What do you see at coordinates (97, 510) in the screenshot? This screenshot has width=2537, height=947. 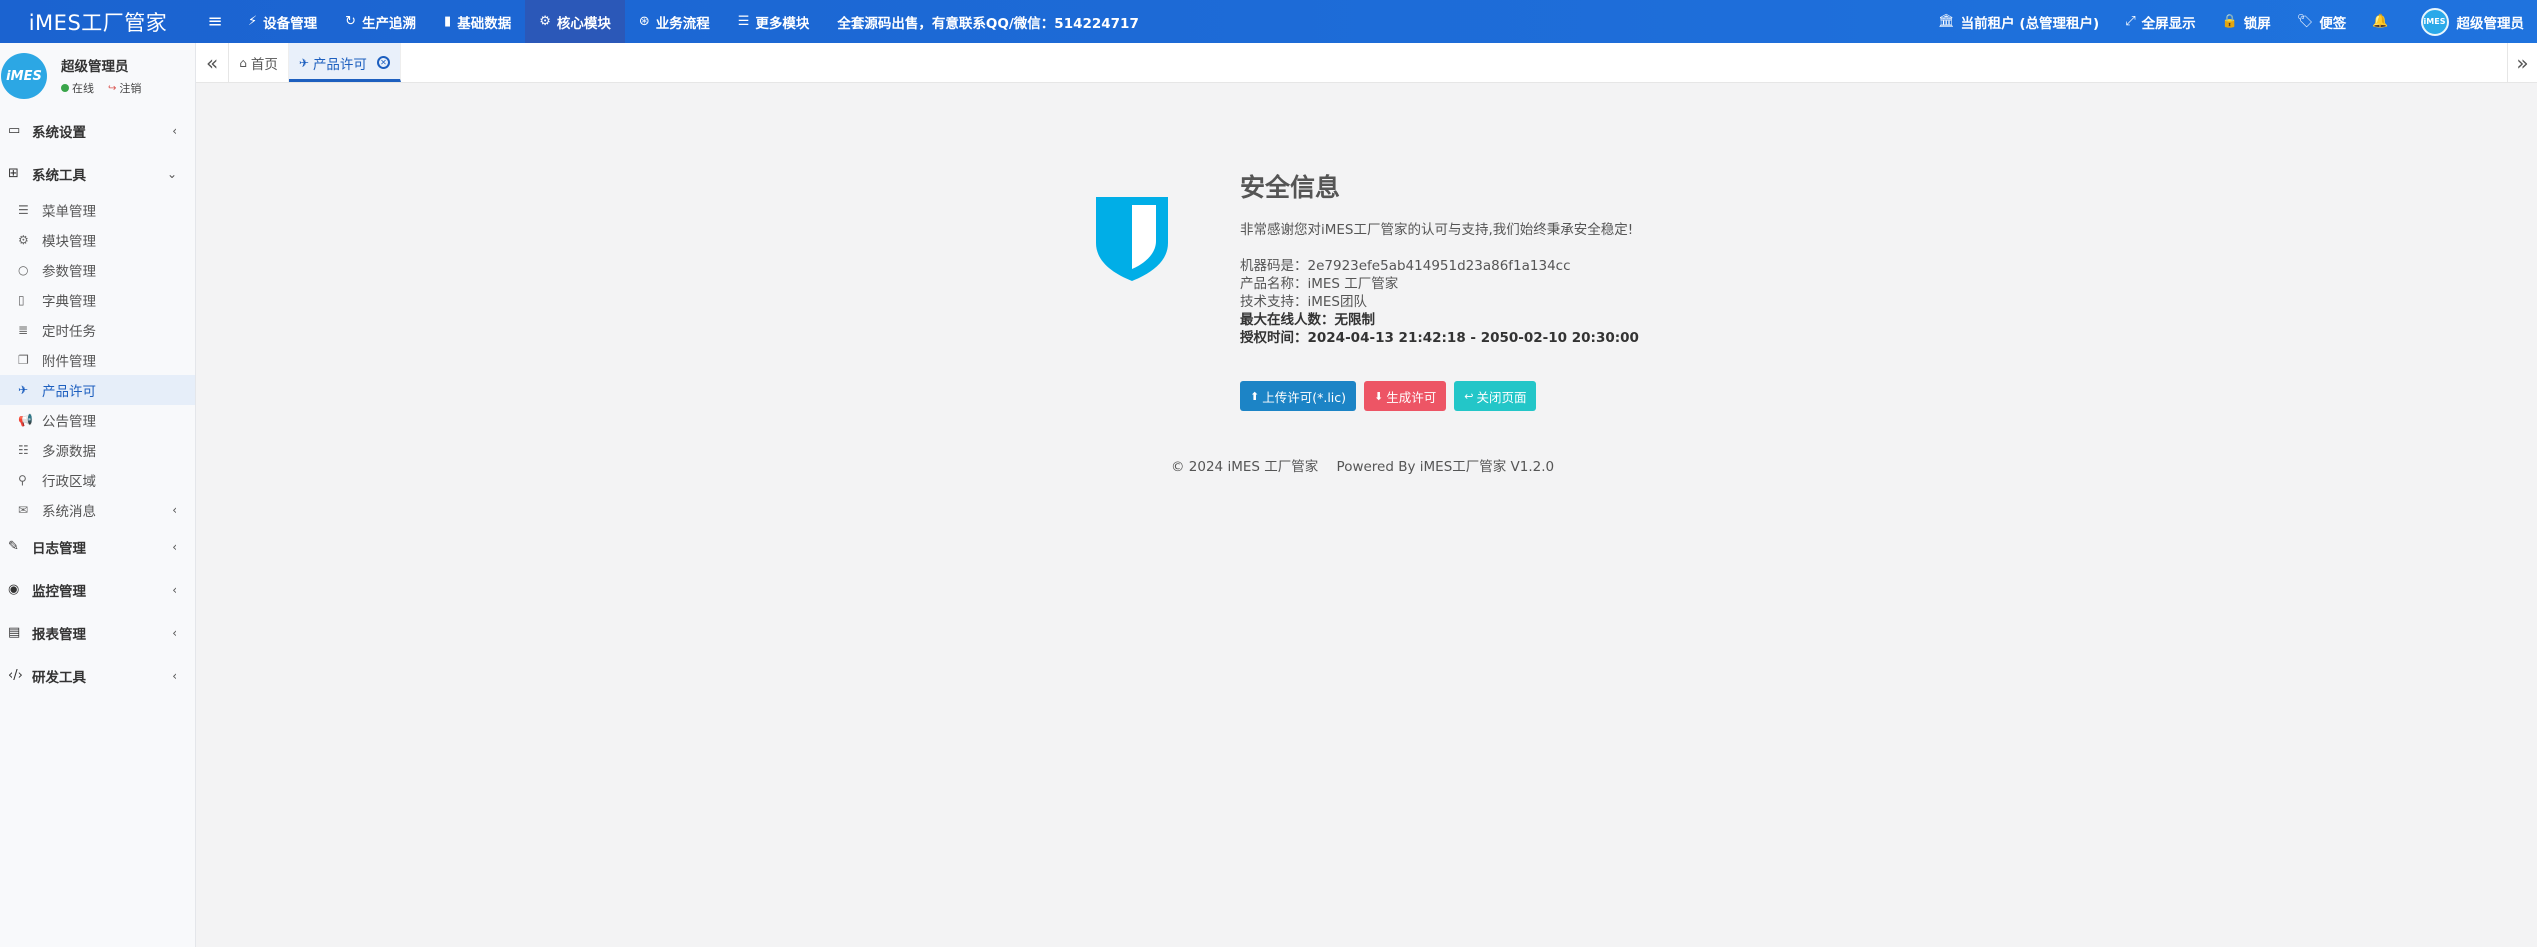 I see `sidebar-item-messages: ✉ 系统消息 ‹` at bounding box center [97, 510].